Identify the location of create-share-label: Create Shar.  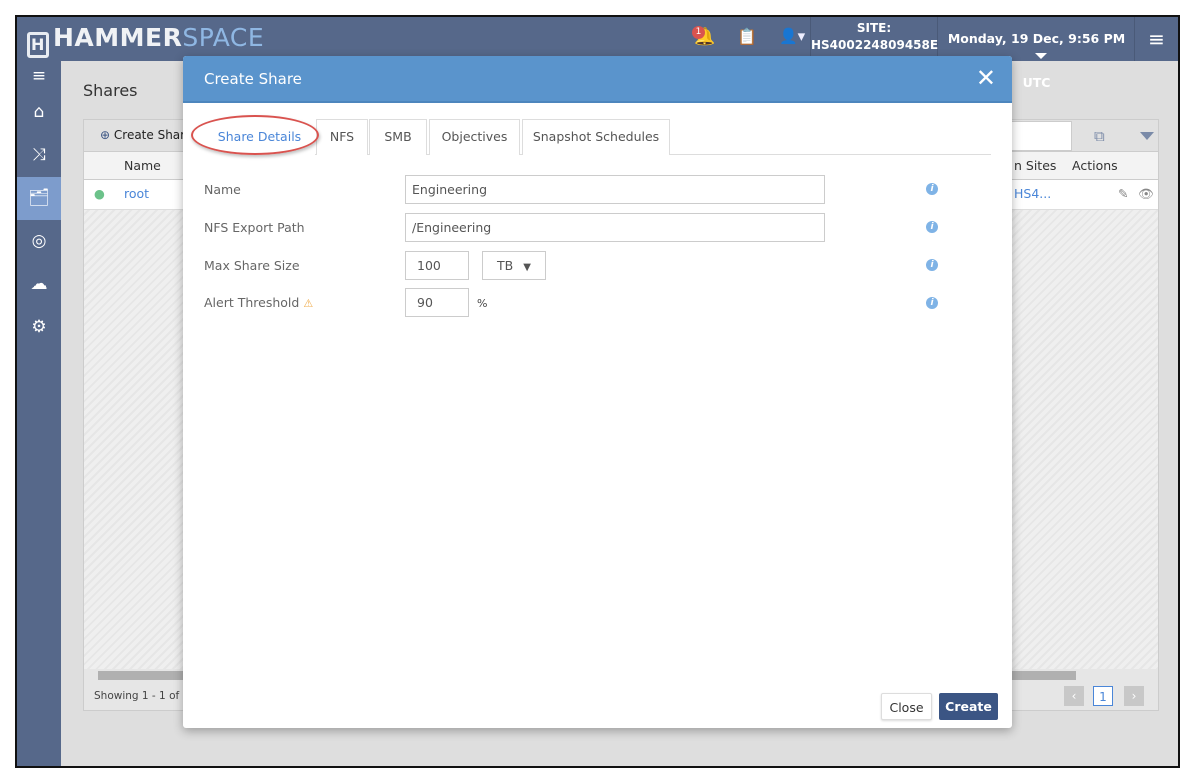
(149, 135).